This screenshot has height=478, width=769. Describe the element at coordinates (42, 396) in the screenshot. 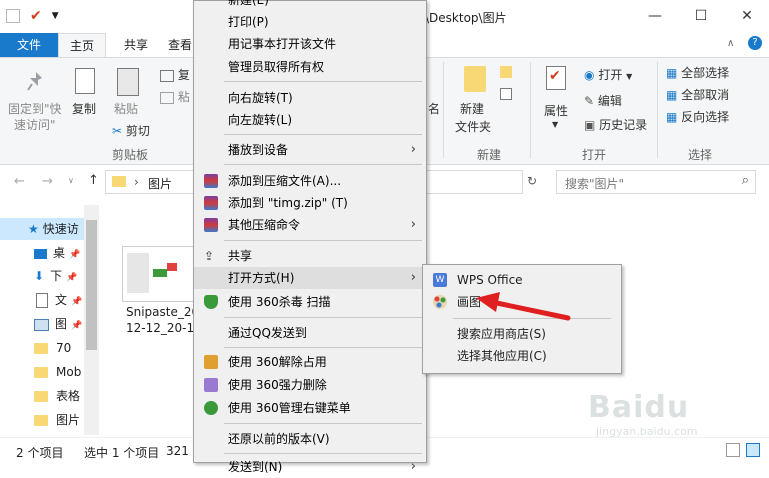

I see `nav-item-folder-table: 表格` at that location.